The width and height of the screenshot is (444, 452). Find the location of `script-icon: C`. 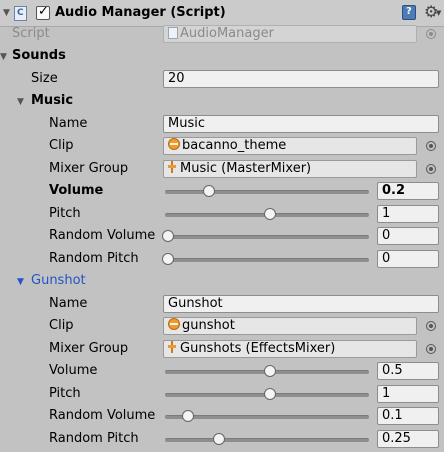

script-icon: C is located at coordinates (20, 13).